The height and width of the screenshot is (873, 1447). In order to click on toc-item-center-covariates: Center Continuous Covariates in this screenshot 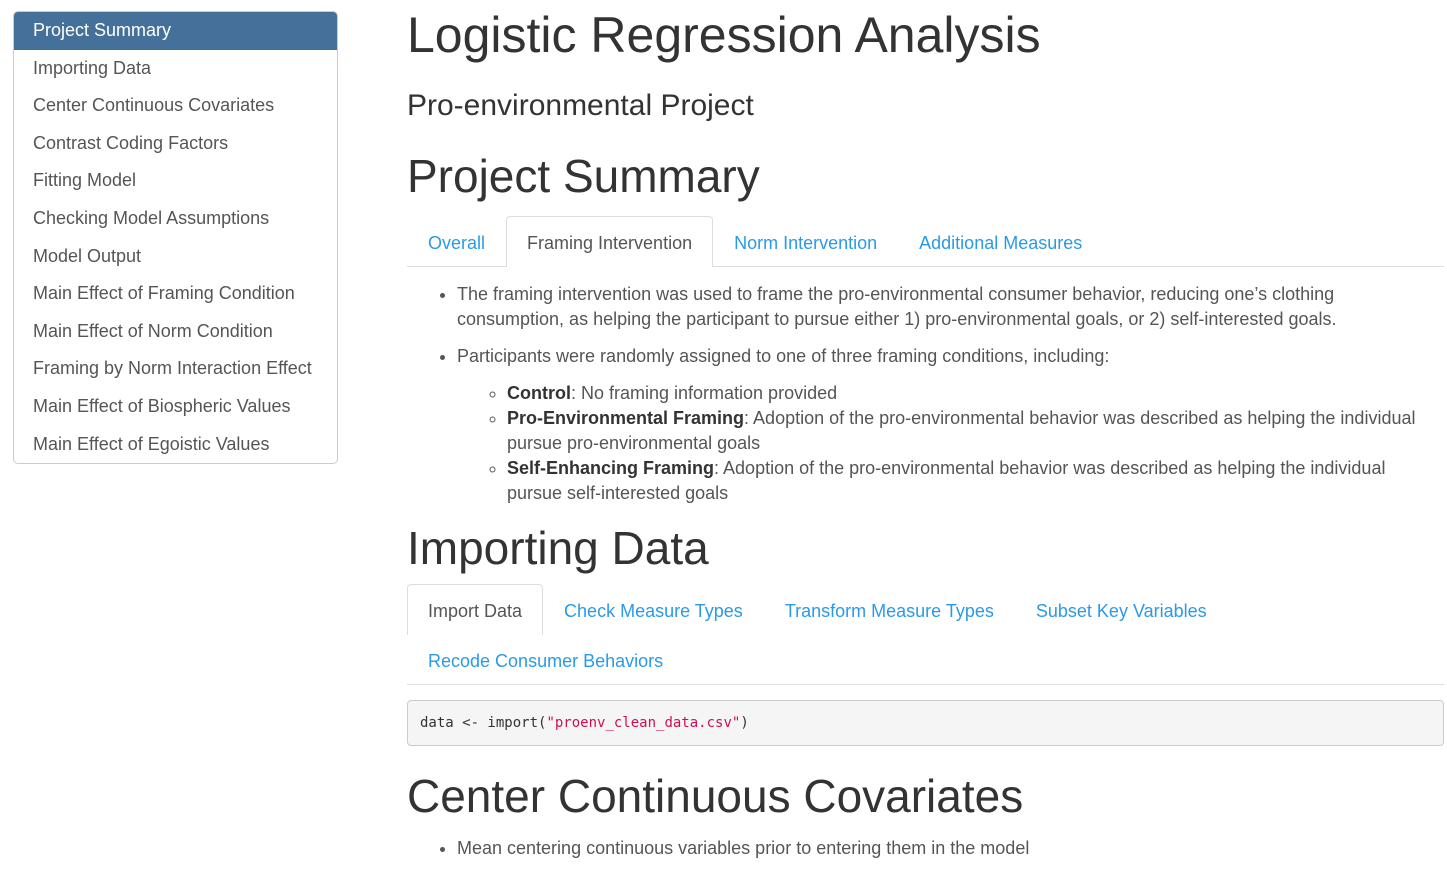, I will do `click(175, 106)`.